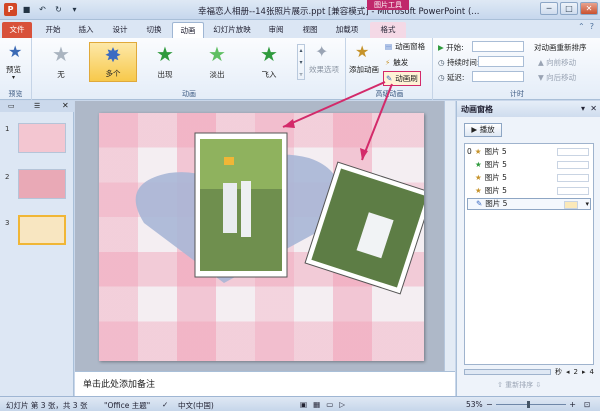 The width and height of the screenshot is (600, 411). Describe the element at coordinates (119, 385) in the screenshot. I see `notes-placeholder: 单击此处添加备注` at that location.